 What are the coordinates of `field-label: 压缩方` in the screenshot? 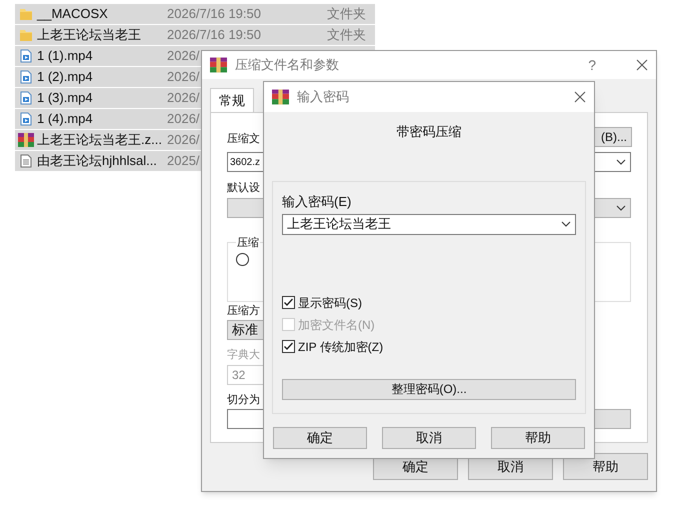 It's located at (243, 311).